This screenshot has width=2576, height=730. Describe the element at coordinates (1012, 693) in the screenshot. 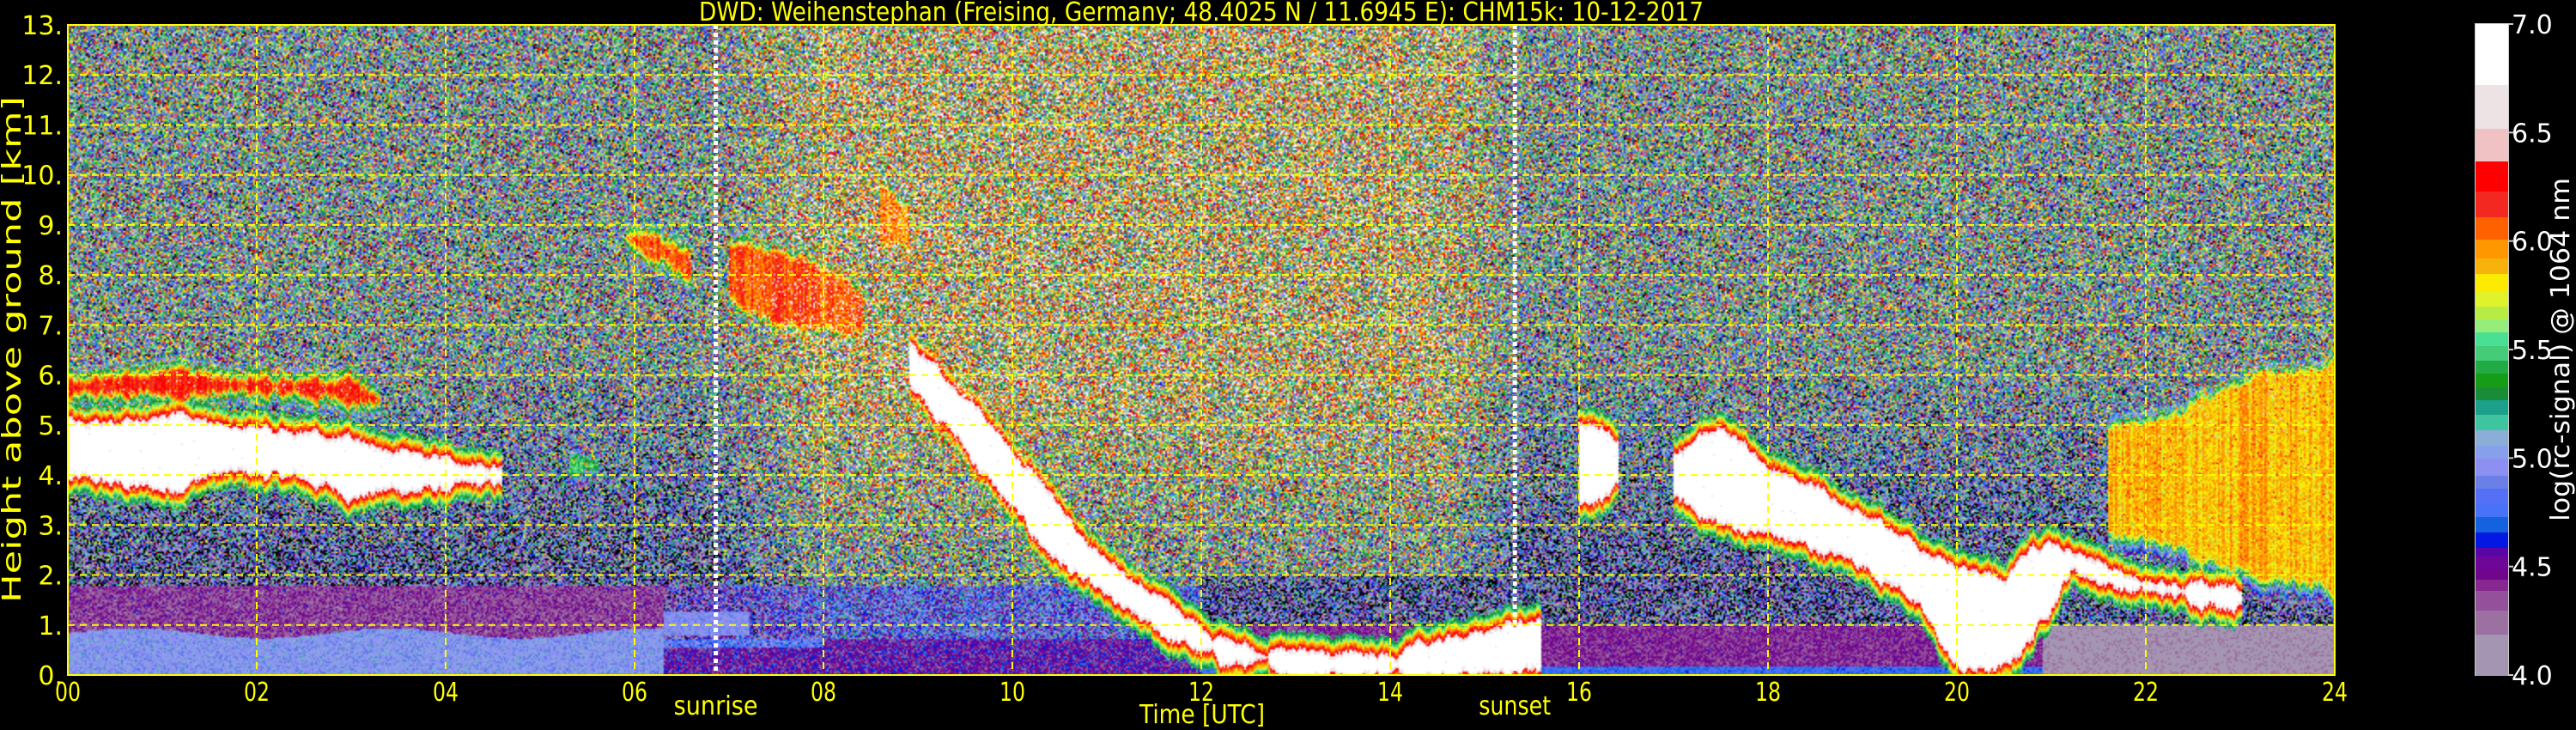

I see `x-tick-label: 10` at that location.